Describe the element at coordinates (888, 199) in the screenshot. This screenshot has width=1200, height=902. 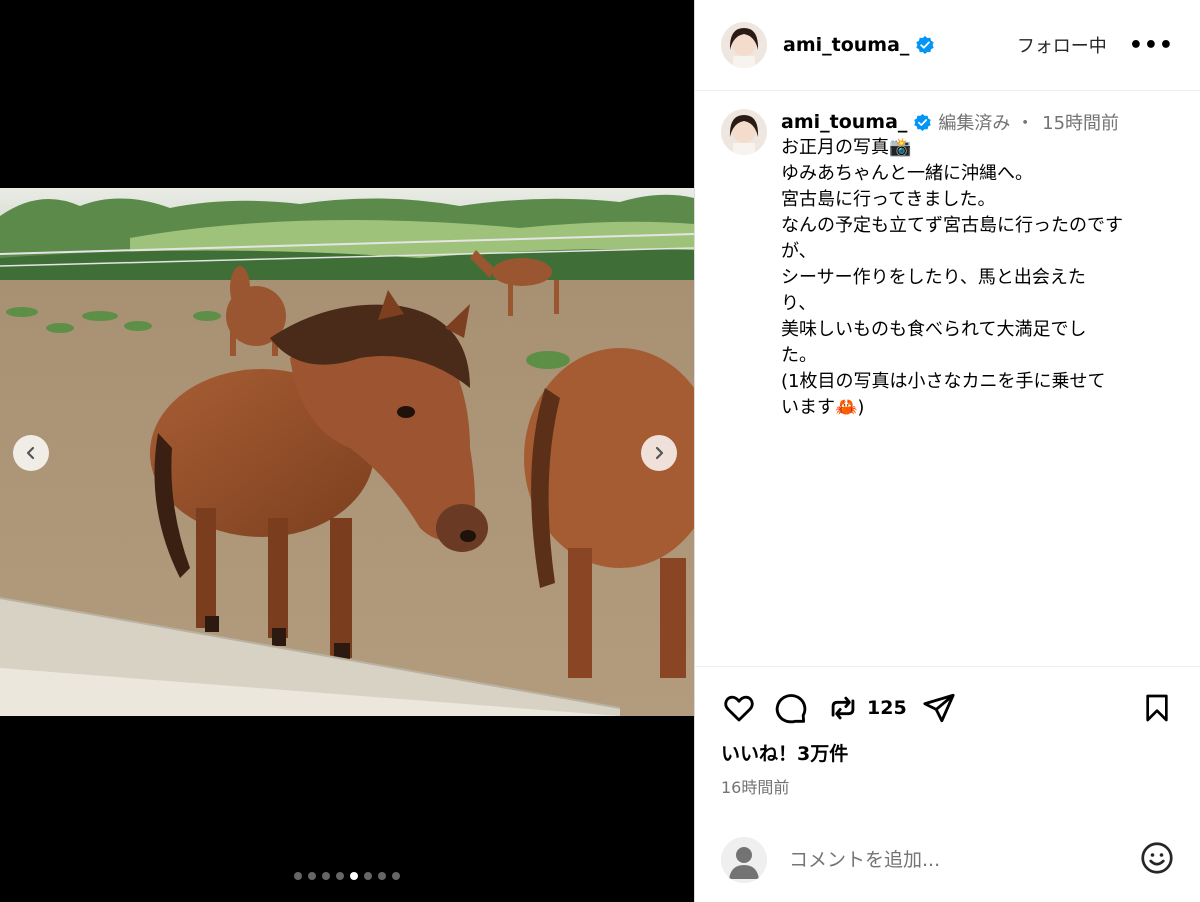
I see `caption-line: 宮古島に行ってきました。` at that location.